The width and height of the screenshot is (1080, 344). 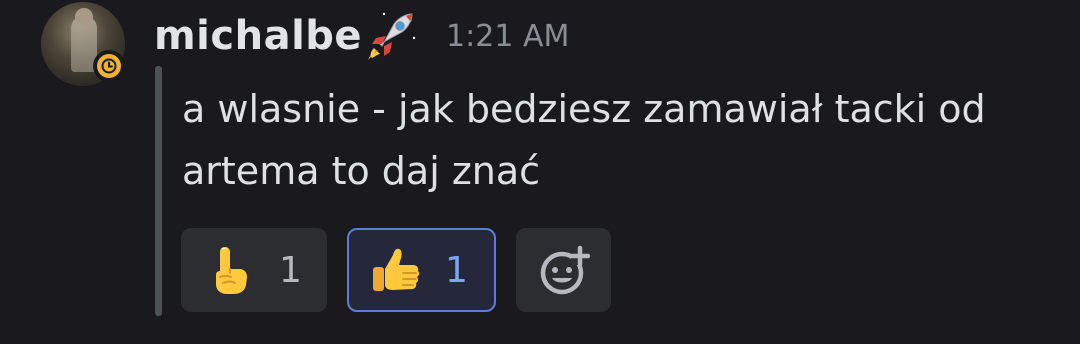 I want to click on quote-bar, so click(x=158, y=191).